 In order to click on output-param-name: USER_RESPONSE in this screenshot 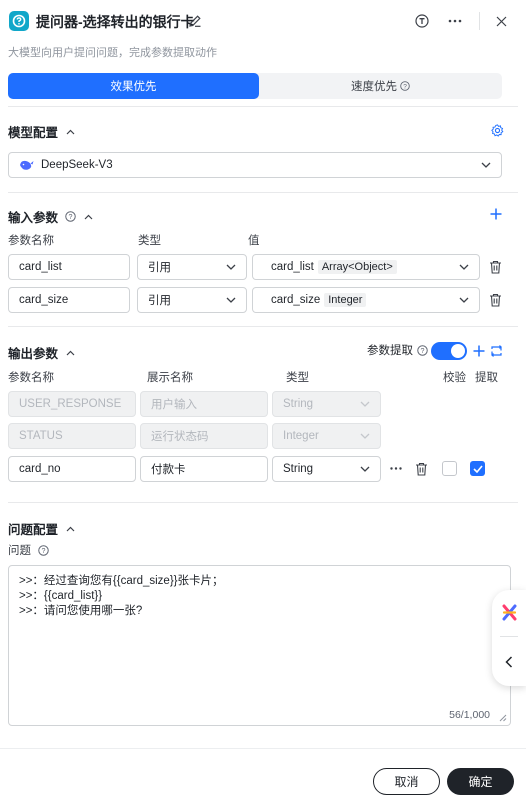, I will do `click(72, 404)`.